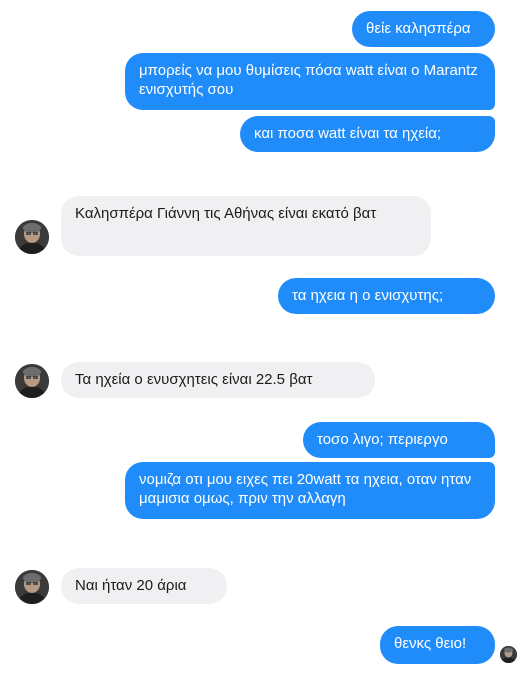 This screenshot has width=519, height=677. I want to click on outgoing-message: τοσο λιγο; περιεργο, so click(399, 440).